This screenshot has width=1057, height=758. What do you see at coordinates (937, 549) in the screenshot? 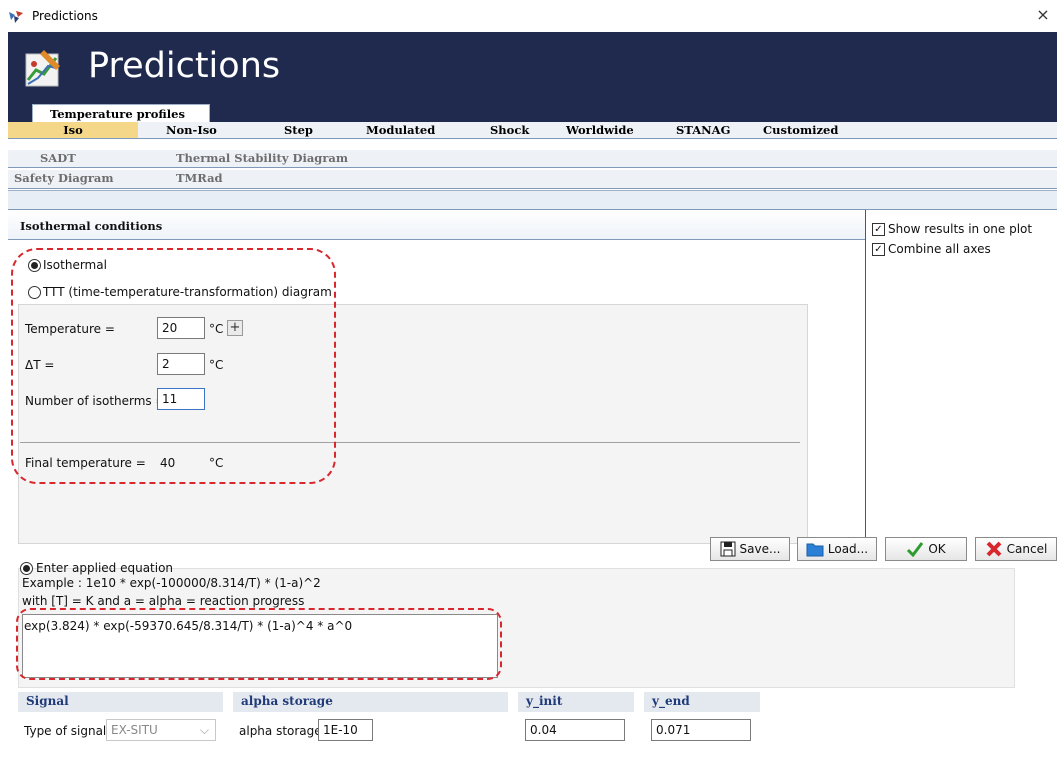
I see `ok-label: OK` at bounding box center [937, 549].